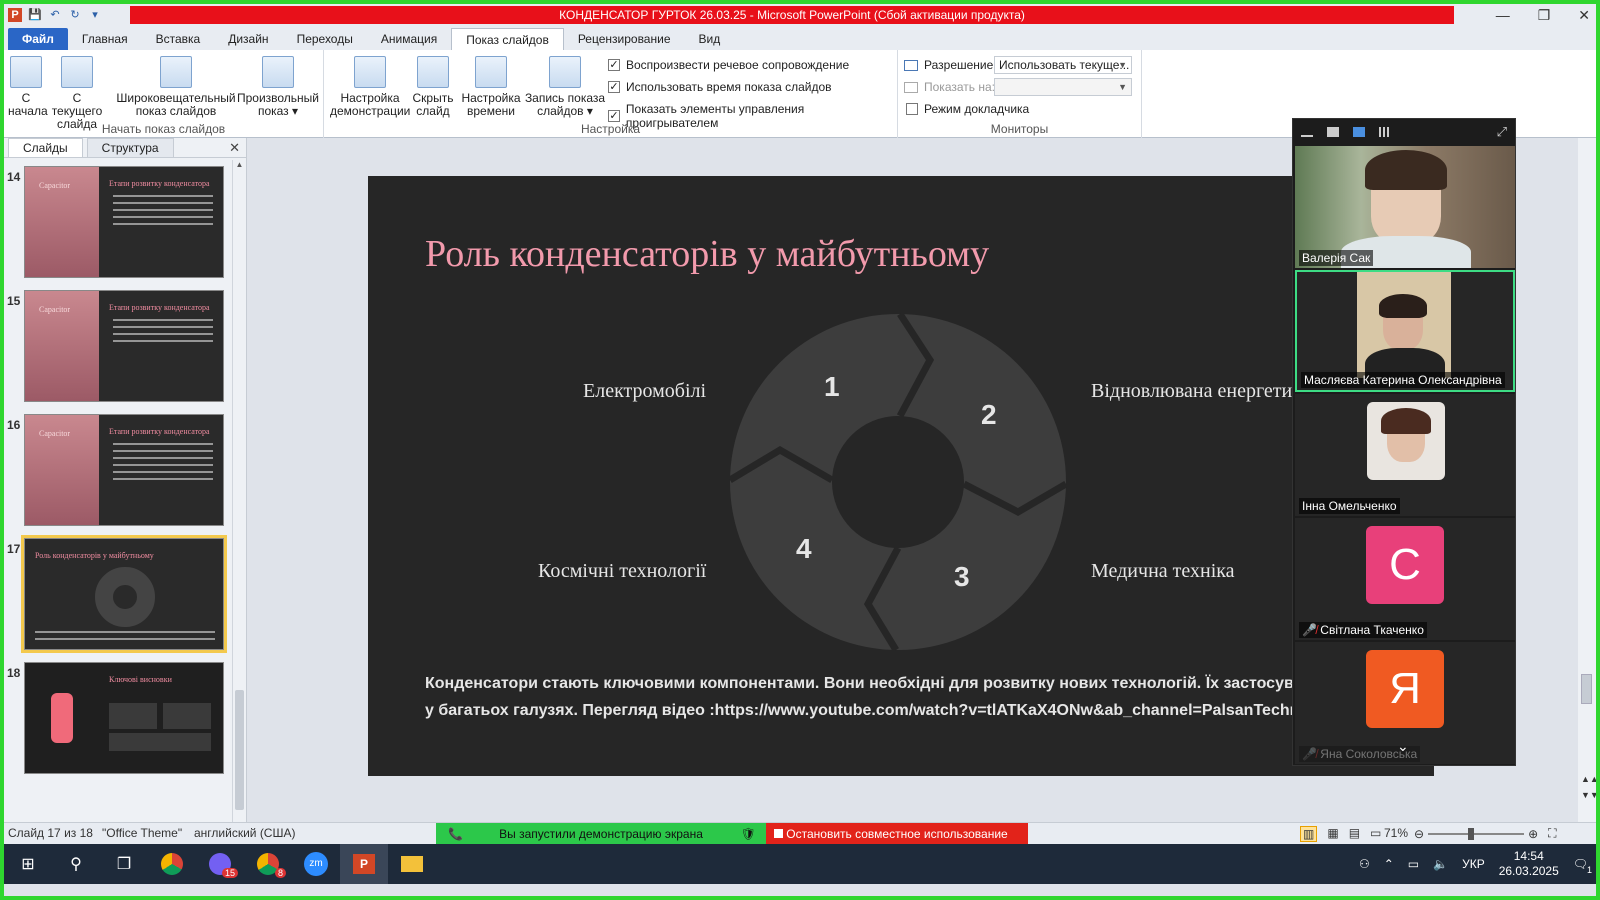 This screenshot has width=1600, height=900. Describe the element at coordinates (130, 147) in the screenshot. I see `tab-outline: Структура` at that location.